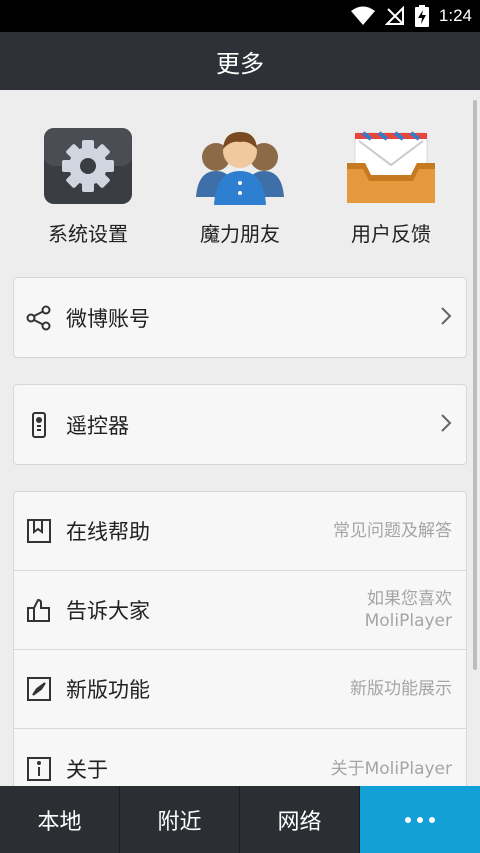 Image resolution: width=480 pixels, height=853 pixels. I want to click on wifi-icon, so click(362, 15).